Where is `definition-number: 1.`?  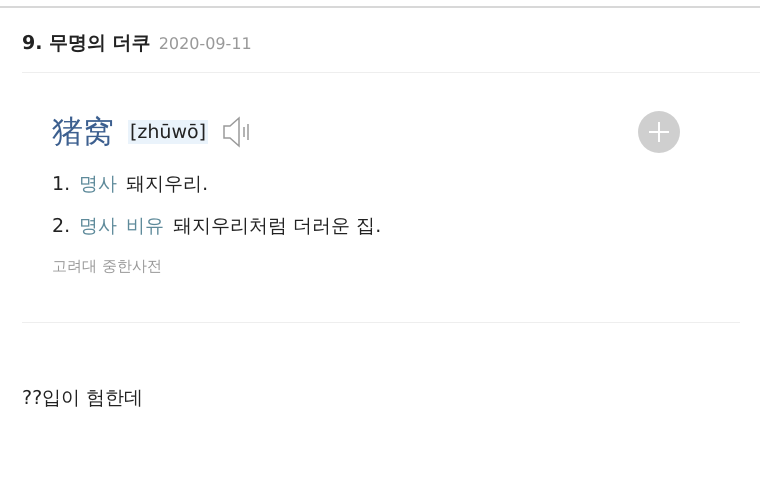 definition-number: 1. is located at coordinates (61, 184).